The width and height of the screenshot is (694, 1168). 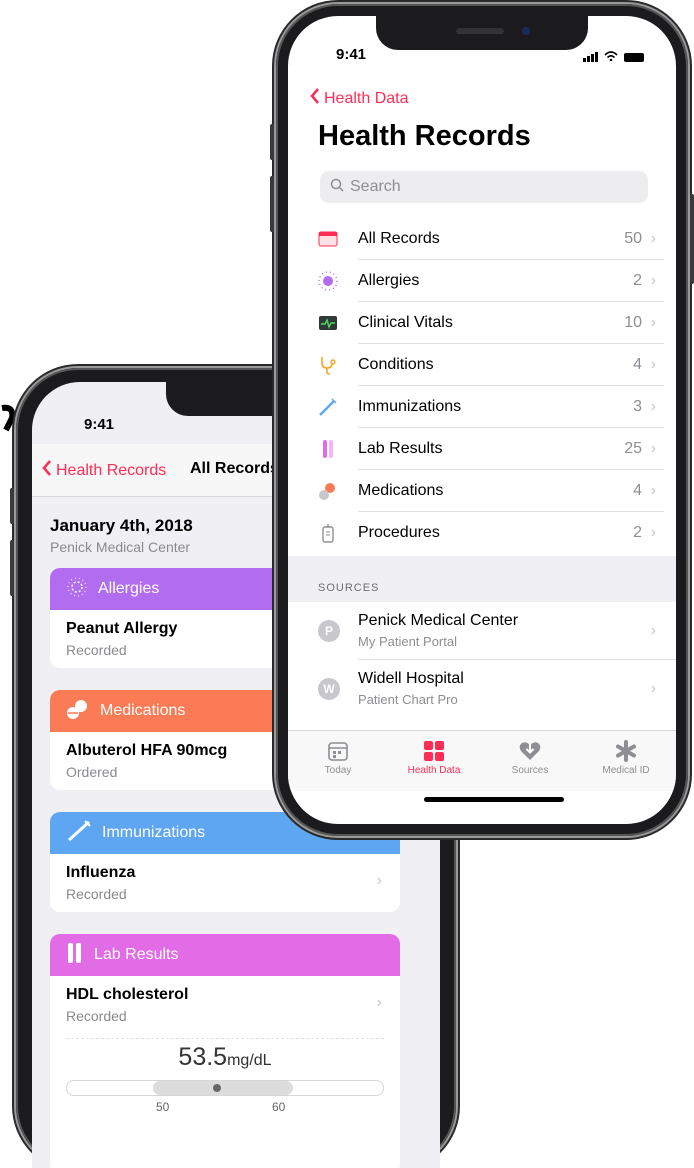 I want to click on range-fill, so click(x=223, y=1088).